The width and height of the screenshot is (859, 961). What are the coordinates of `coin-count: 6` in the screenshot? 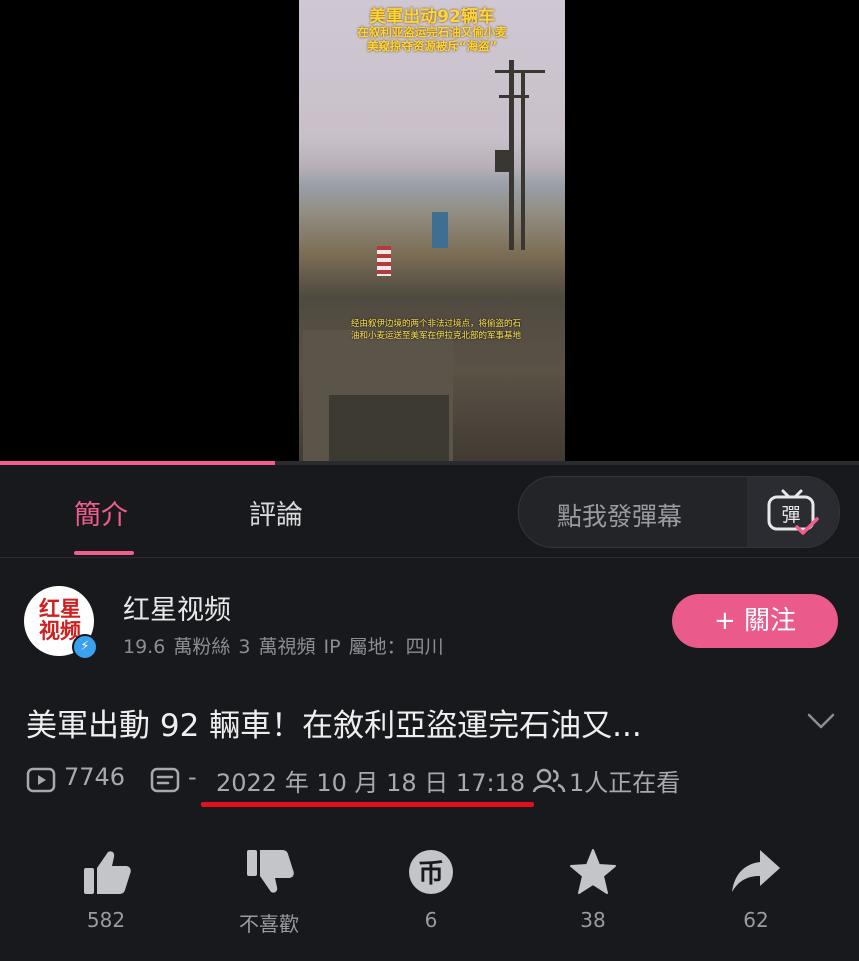 It's located at (431, 920).